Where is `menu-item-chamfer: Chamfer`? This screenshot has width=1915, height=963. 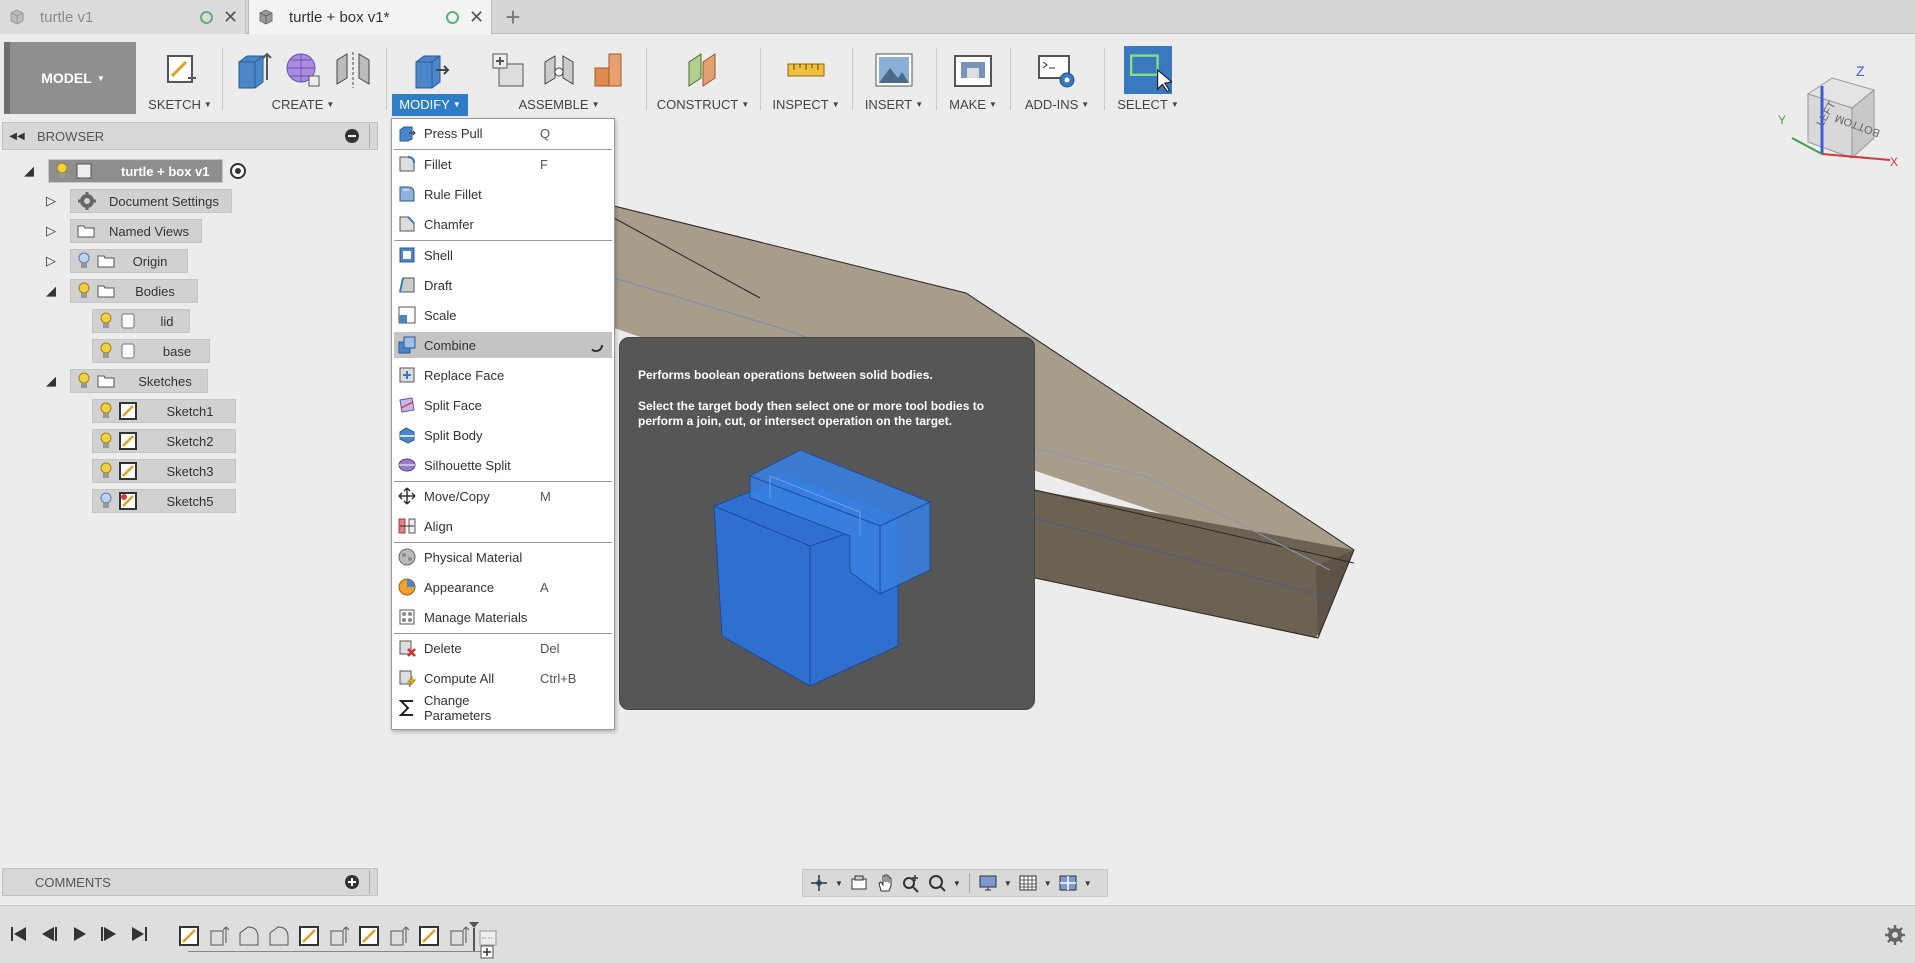 menu-item-chamfer: Chamfer is located at coordinates (503, 224).